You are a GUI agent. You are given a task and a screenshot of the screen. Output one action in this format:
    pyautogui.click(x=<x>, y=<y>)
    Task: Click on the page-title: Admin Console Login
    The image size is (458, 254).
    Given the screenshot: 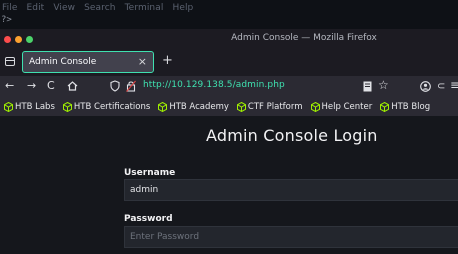 What is the action you would take?
    pyautogui.click(x=292, y=135)
    